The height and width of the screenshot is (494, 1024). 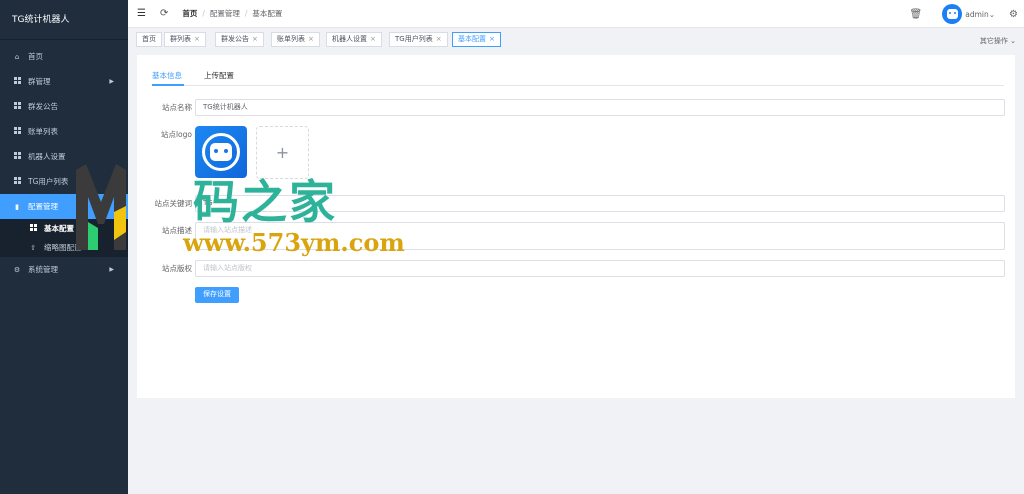 I want to click on trash-icon: 🗑, so click(x=916, y=14).